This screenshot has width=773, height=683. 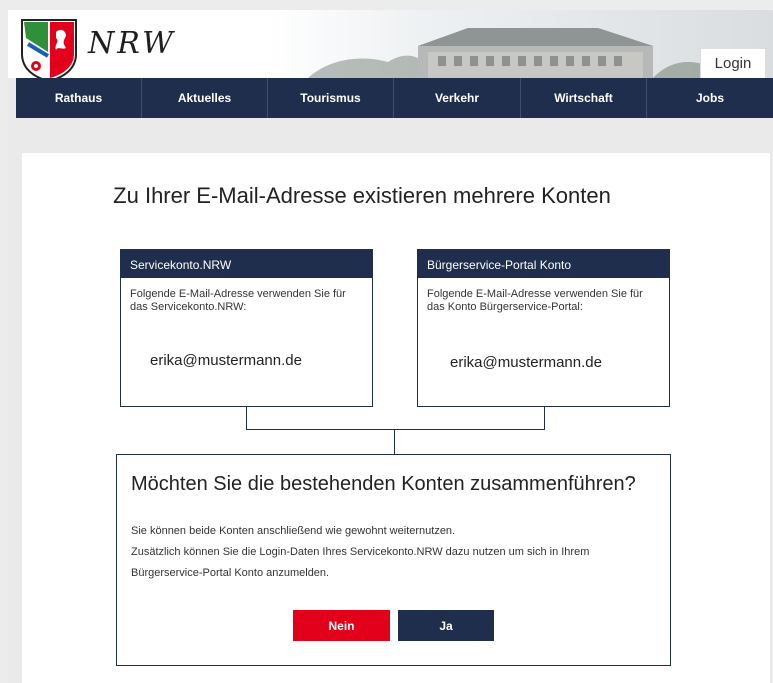 What do you see at coordinates (733, 63) in the screenshot?
I see `login-button: Login` at bounding box center [733, 63].